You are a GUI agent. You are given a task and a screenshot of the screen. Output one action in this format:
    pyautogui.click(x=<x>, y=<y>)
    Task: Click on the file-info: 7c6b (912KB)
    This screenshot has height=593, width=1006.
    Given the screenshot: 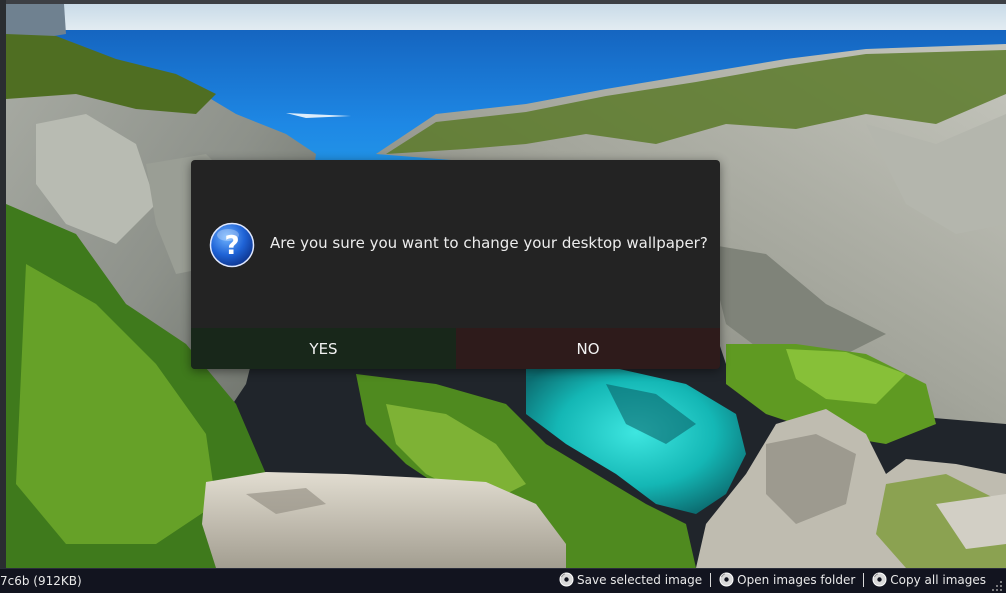 What is the action you would take?
    pyautogui.click(x=41, y=581)
    